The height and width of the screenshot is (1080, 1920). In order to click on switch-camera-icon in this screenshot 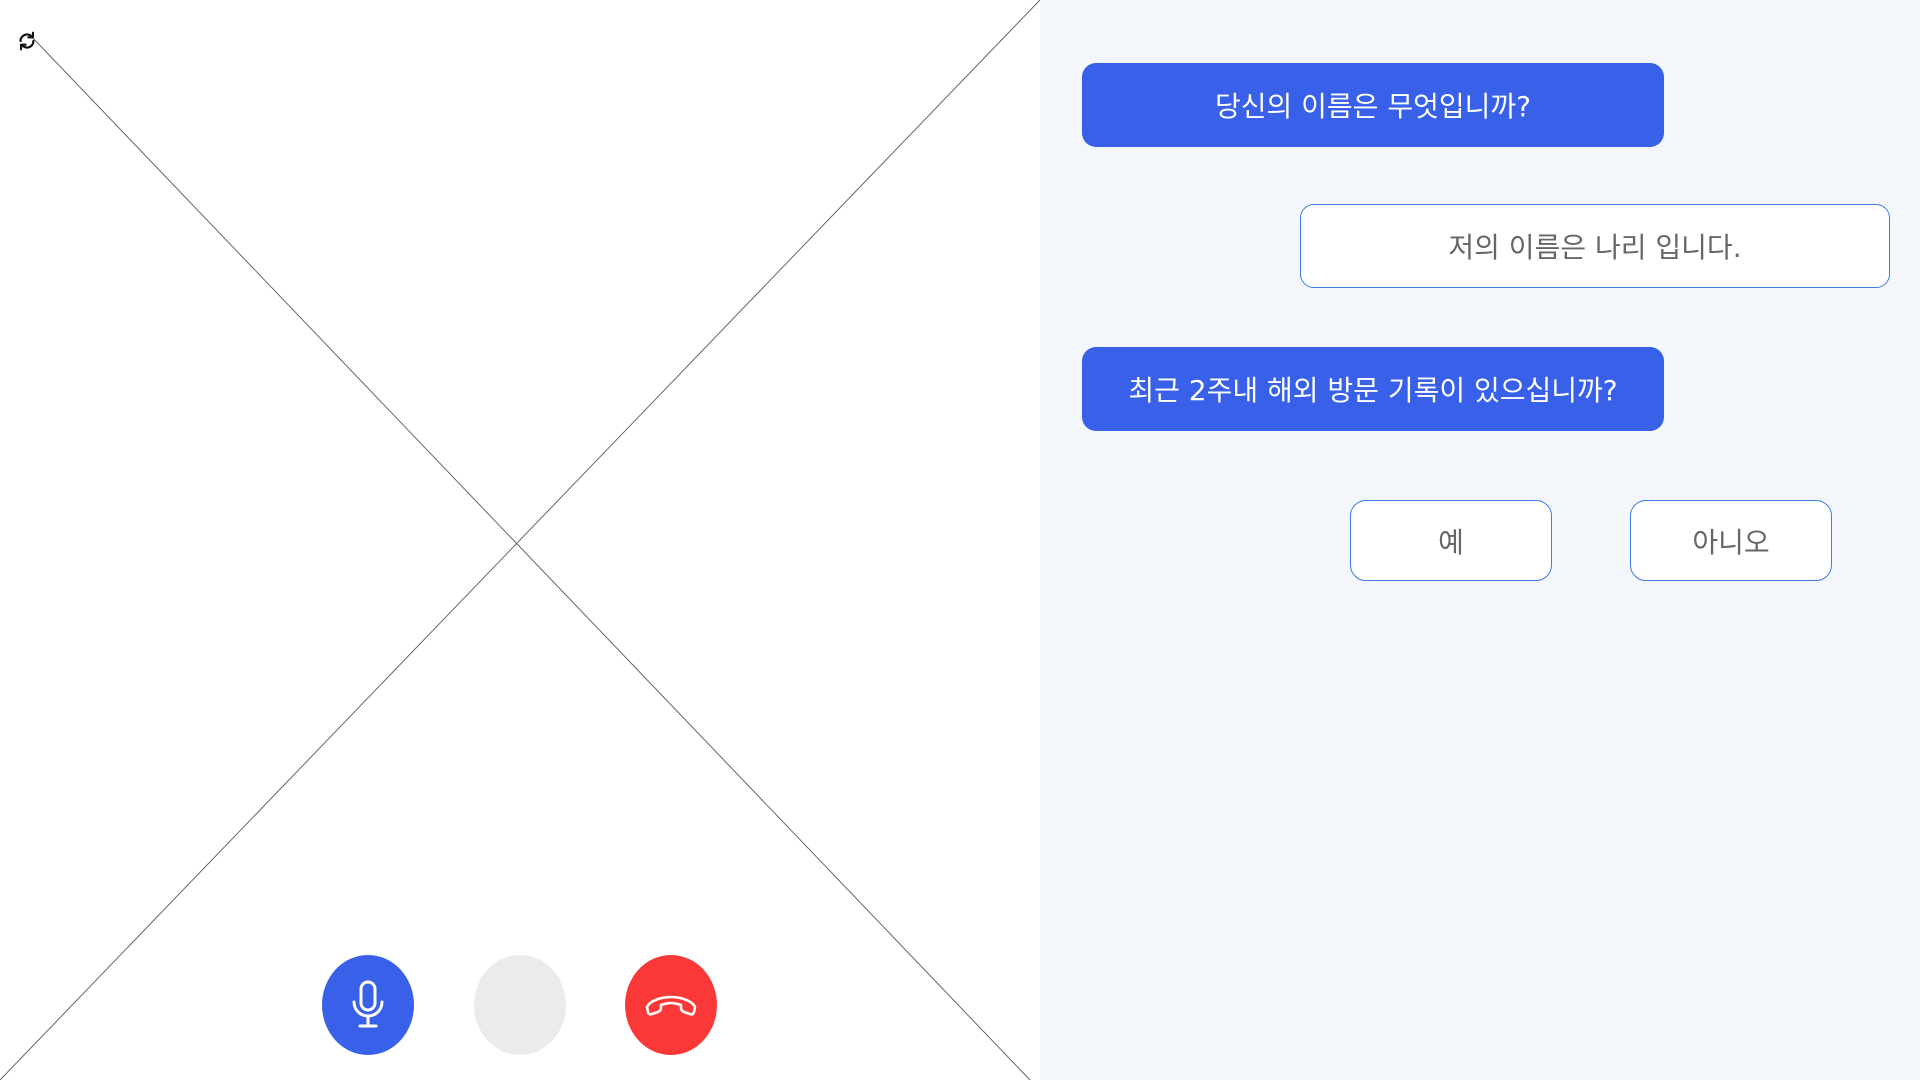, I will do `click(27, 41)`.